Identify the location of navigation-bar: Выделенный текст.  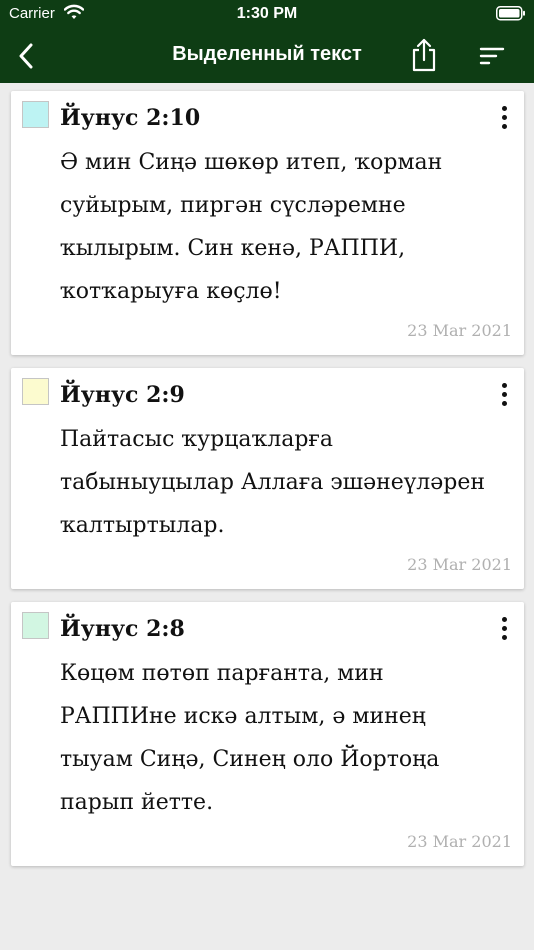
(267, 56).